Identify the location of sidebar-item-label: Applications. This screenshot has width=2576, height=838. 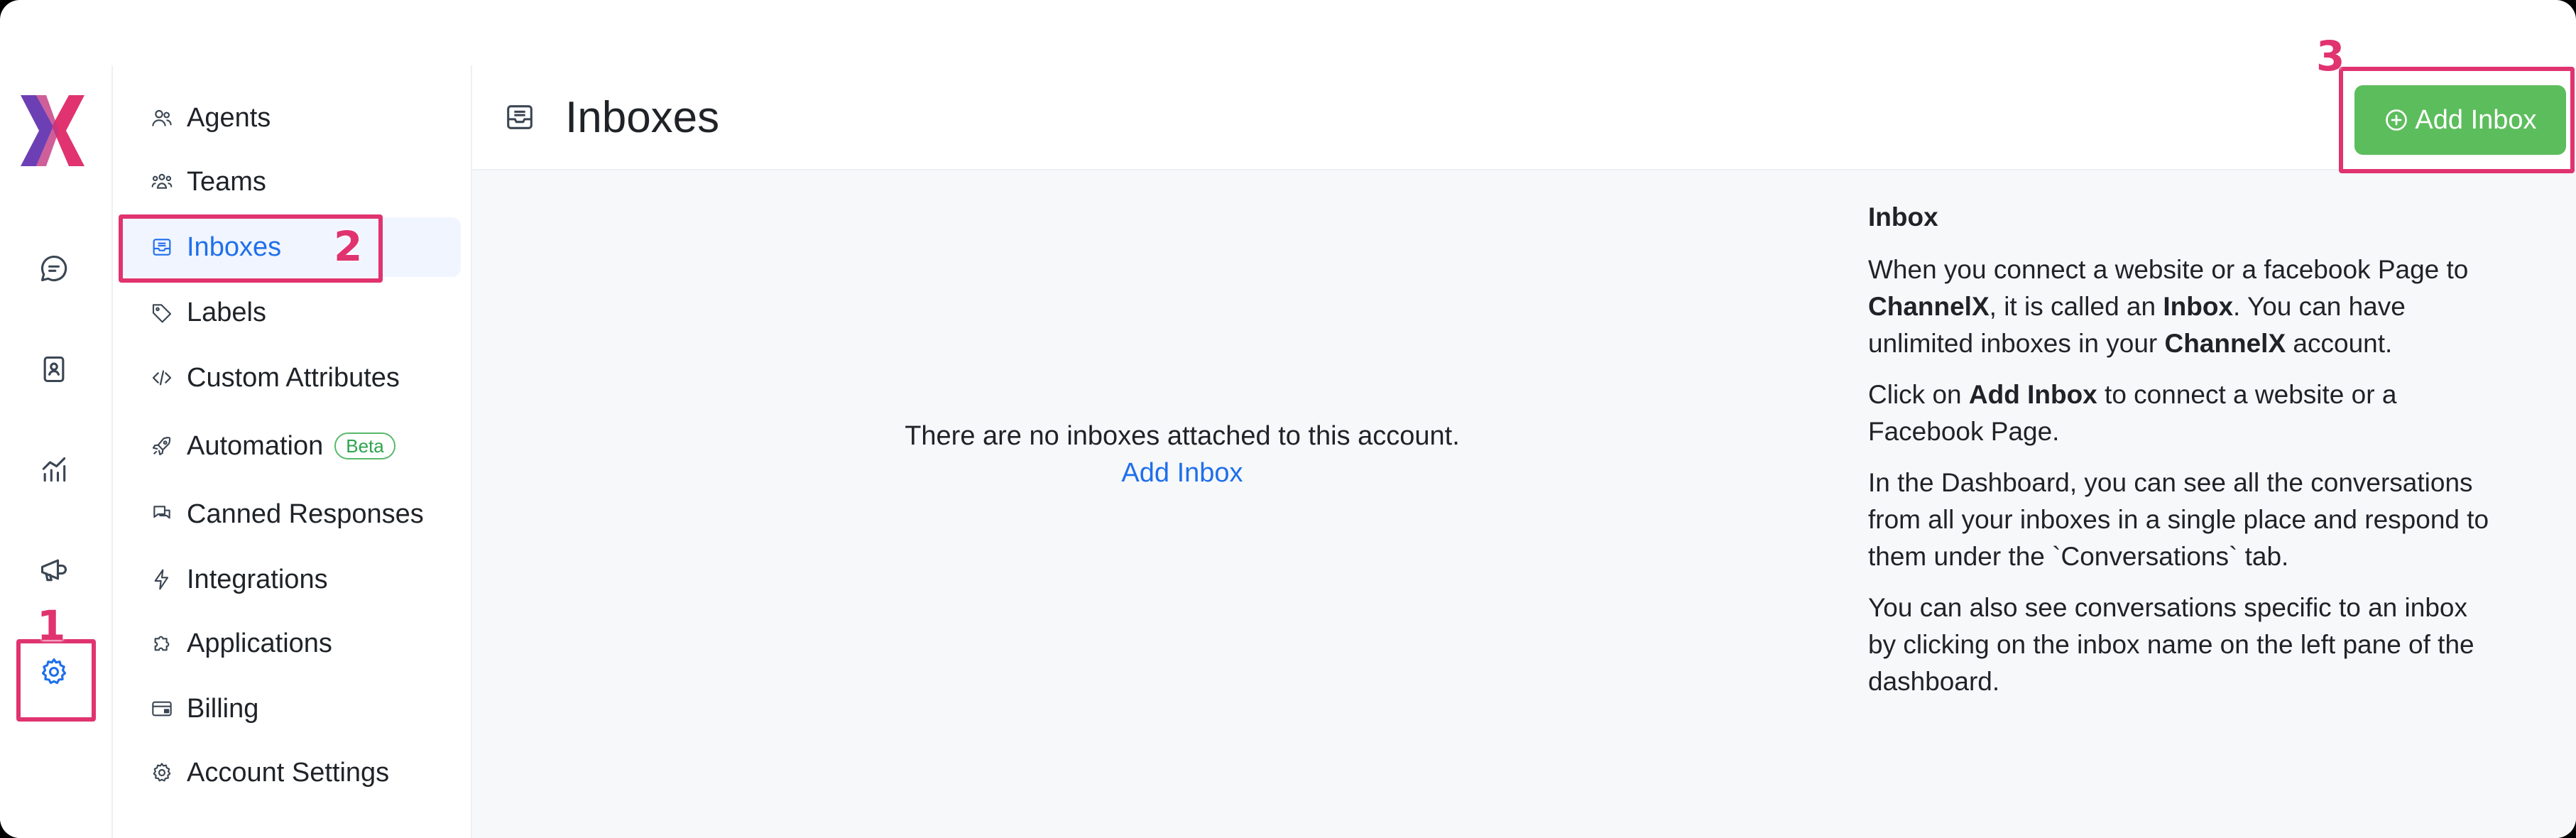
(259, 643).